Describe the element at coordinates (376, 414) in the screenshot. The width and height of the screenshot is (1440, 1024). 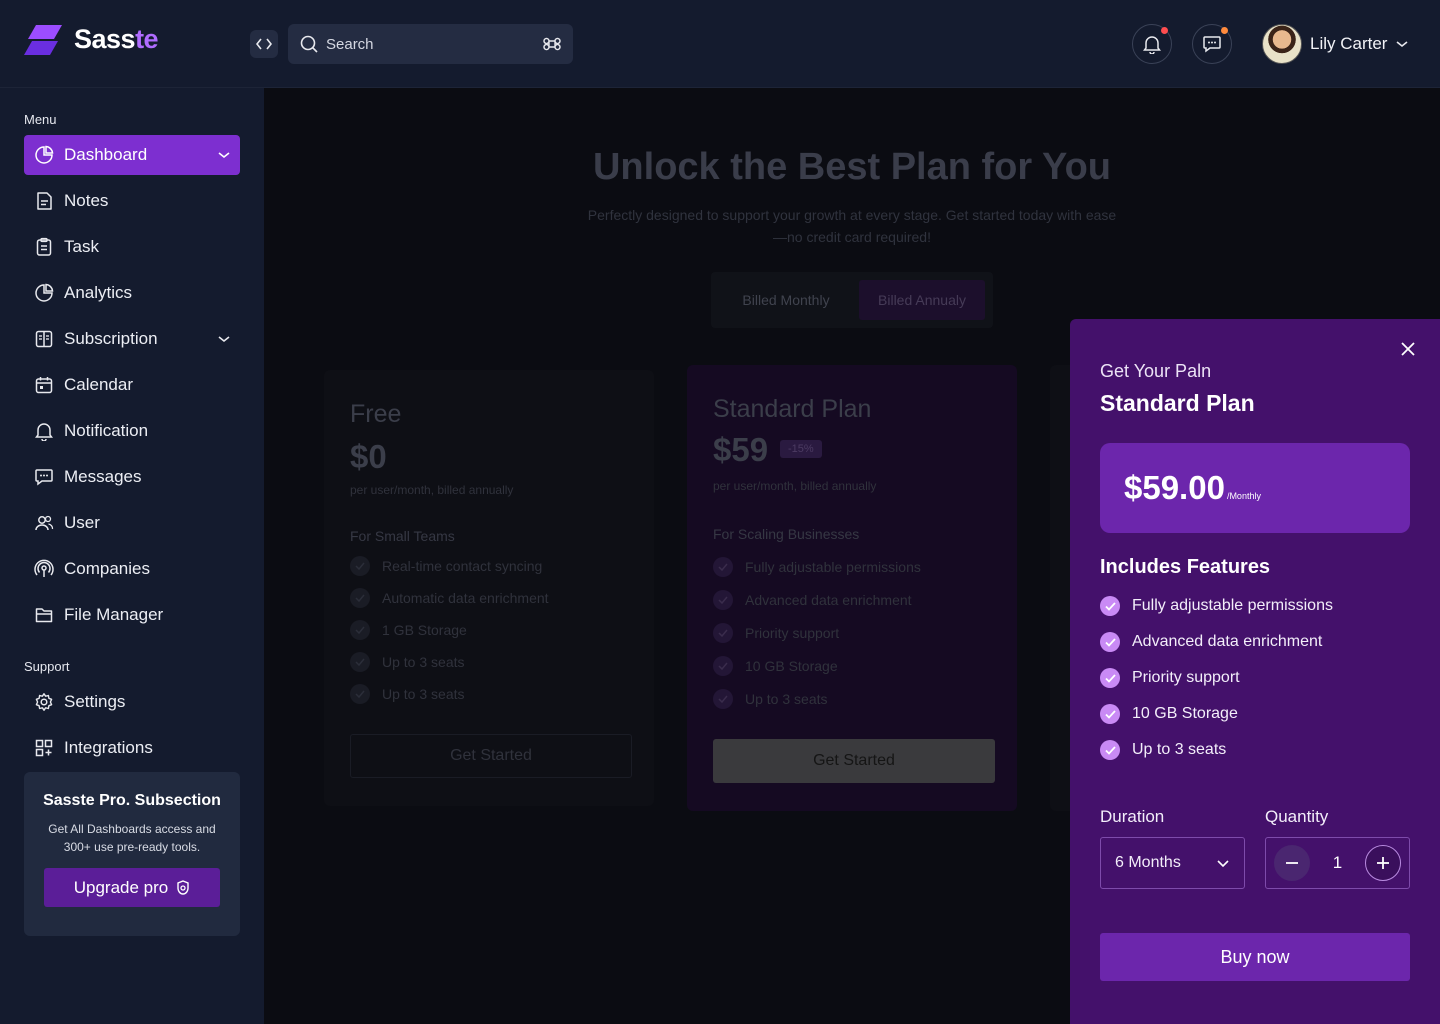
I see `plan-name: Free` at that location.